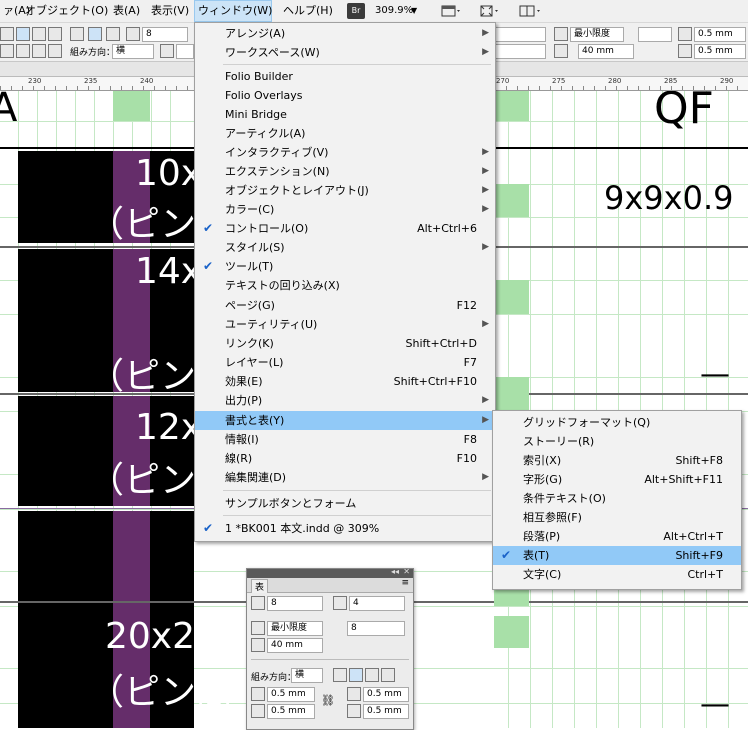 This screenshot has height=730, width=748. What do you see at coordinates (91, 81) in the screenshot?
I see `ruler-tick-label: 235` at bounding box center [91, 81].